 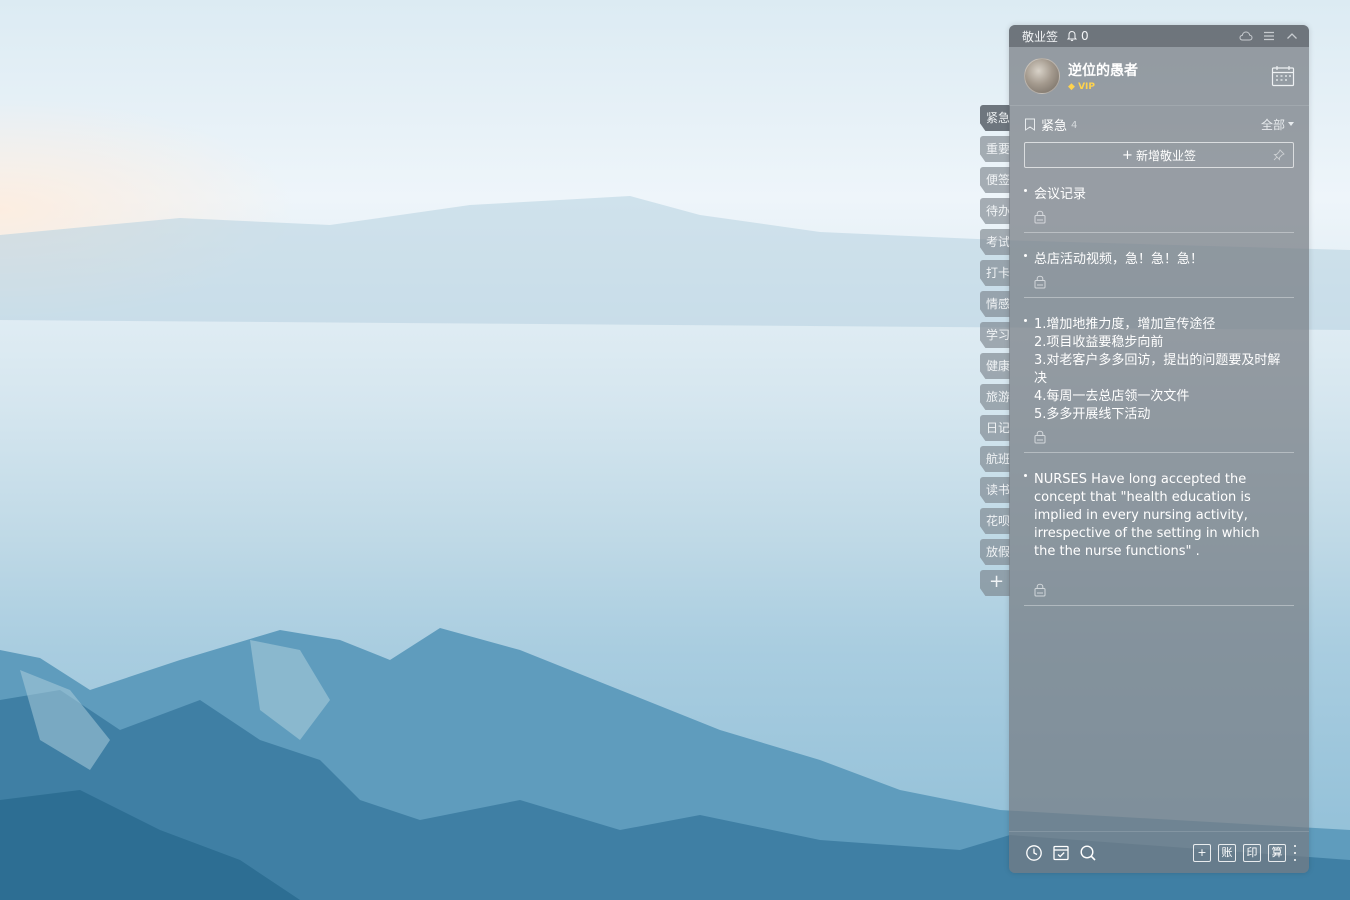 I want to click on reminder-count: 0, so click(x=1085, y=36).